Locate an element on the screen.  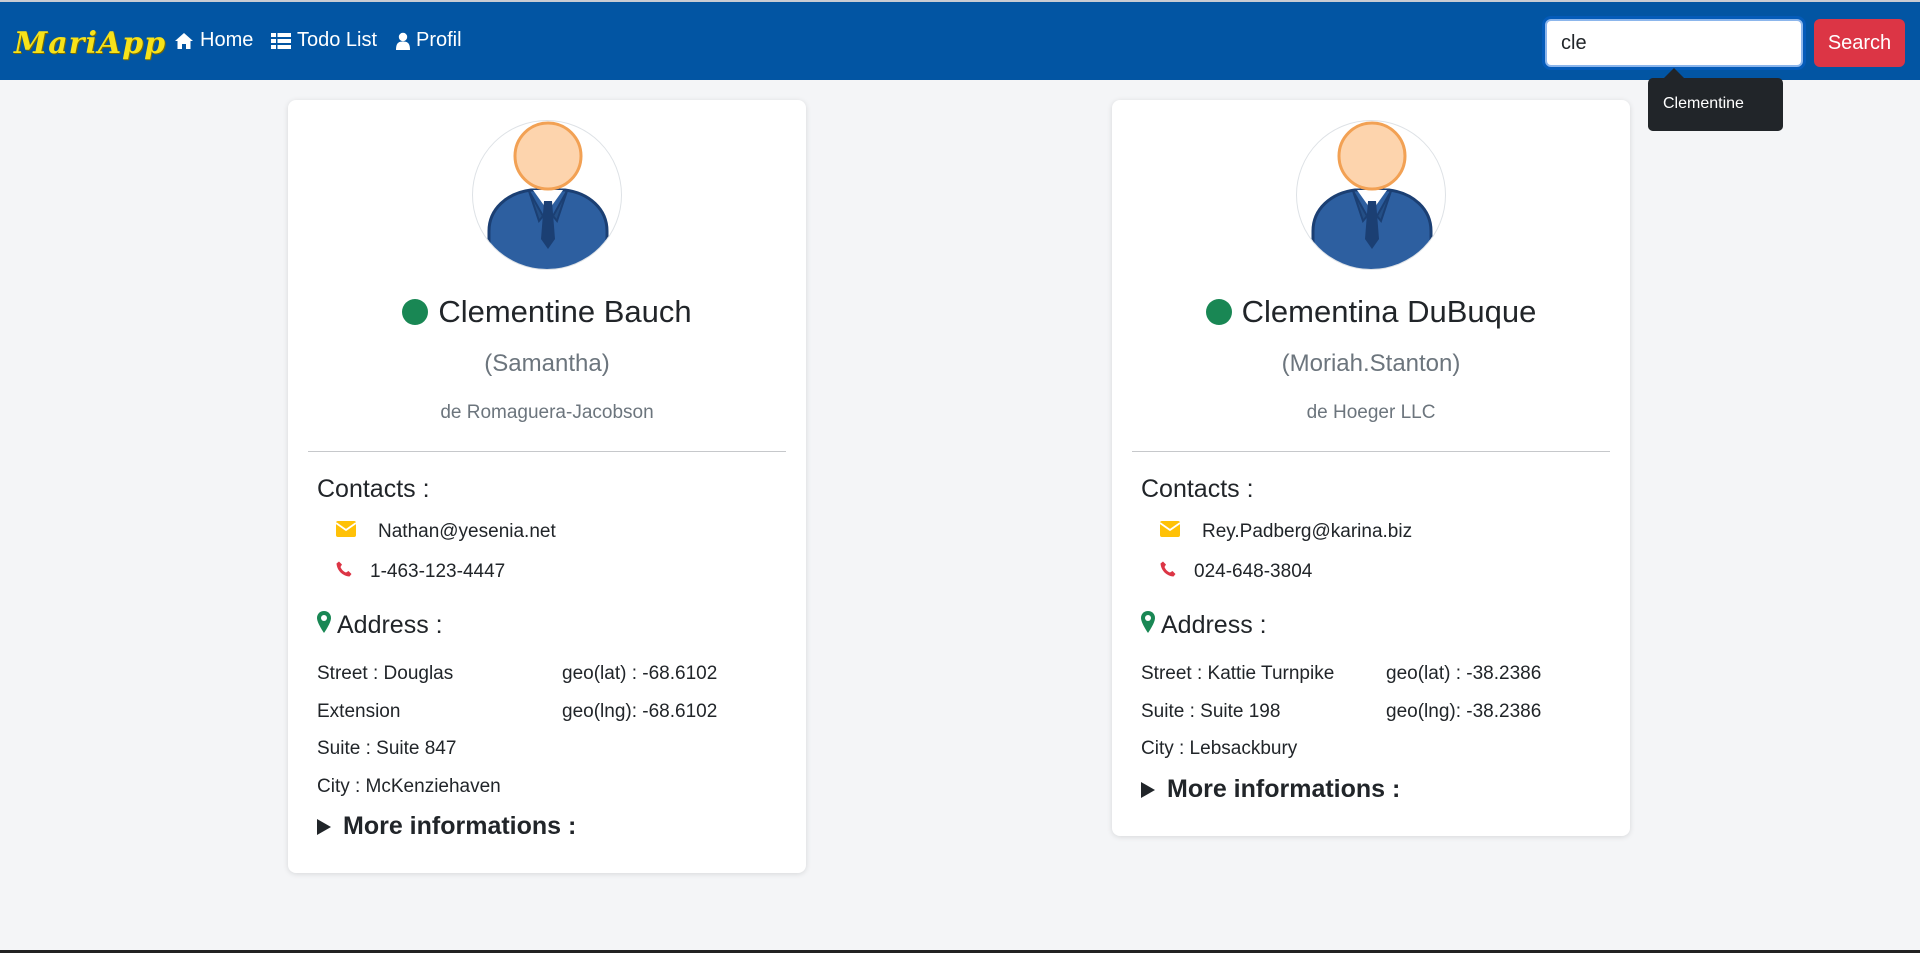
phone-row: 1-463-123-4447 is located at coordinates (420, 572).